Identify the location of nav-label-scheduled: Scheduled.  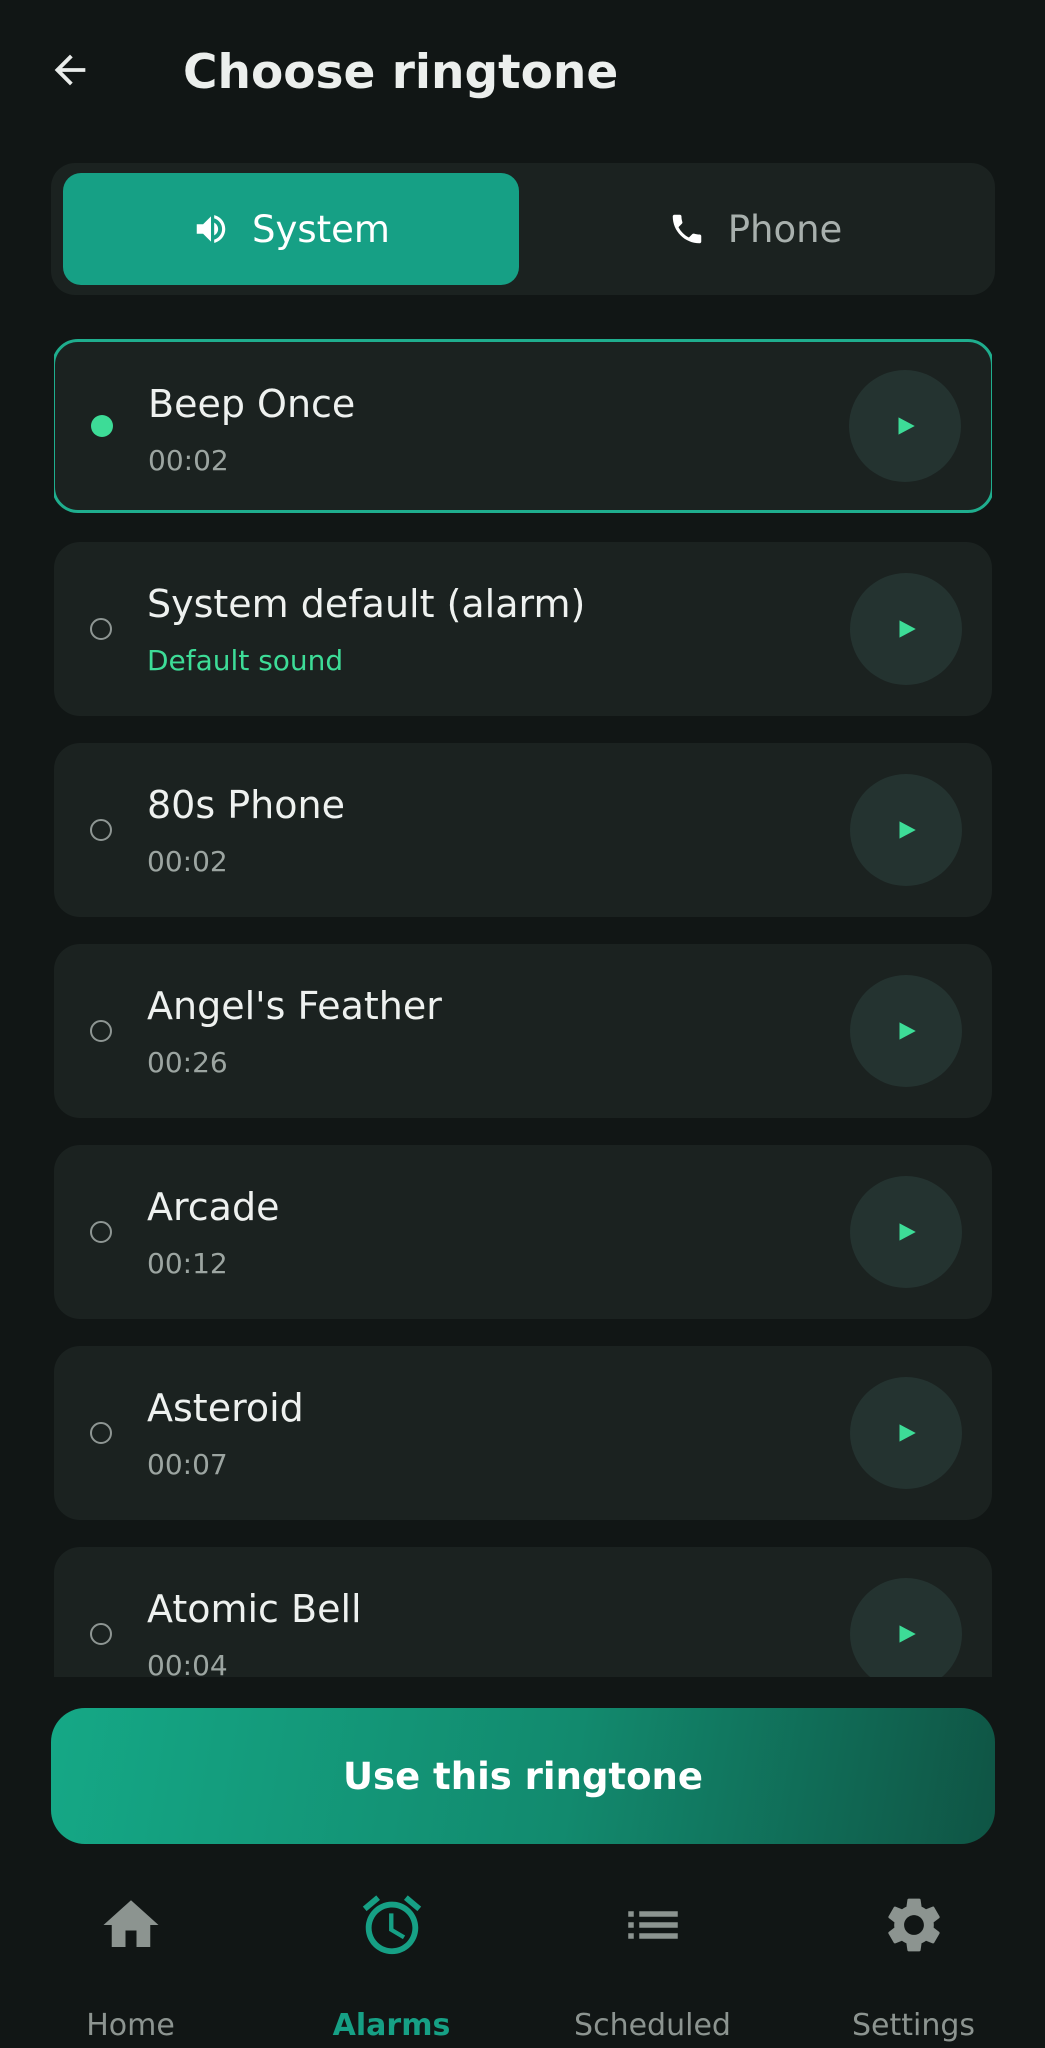
(652, 2025).